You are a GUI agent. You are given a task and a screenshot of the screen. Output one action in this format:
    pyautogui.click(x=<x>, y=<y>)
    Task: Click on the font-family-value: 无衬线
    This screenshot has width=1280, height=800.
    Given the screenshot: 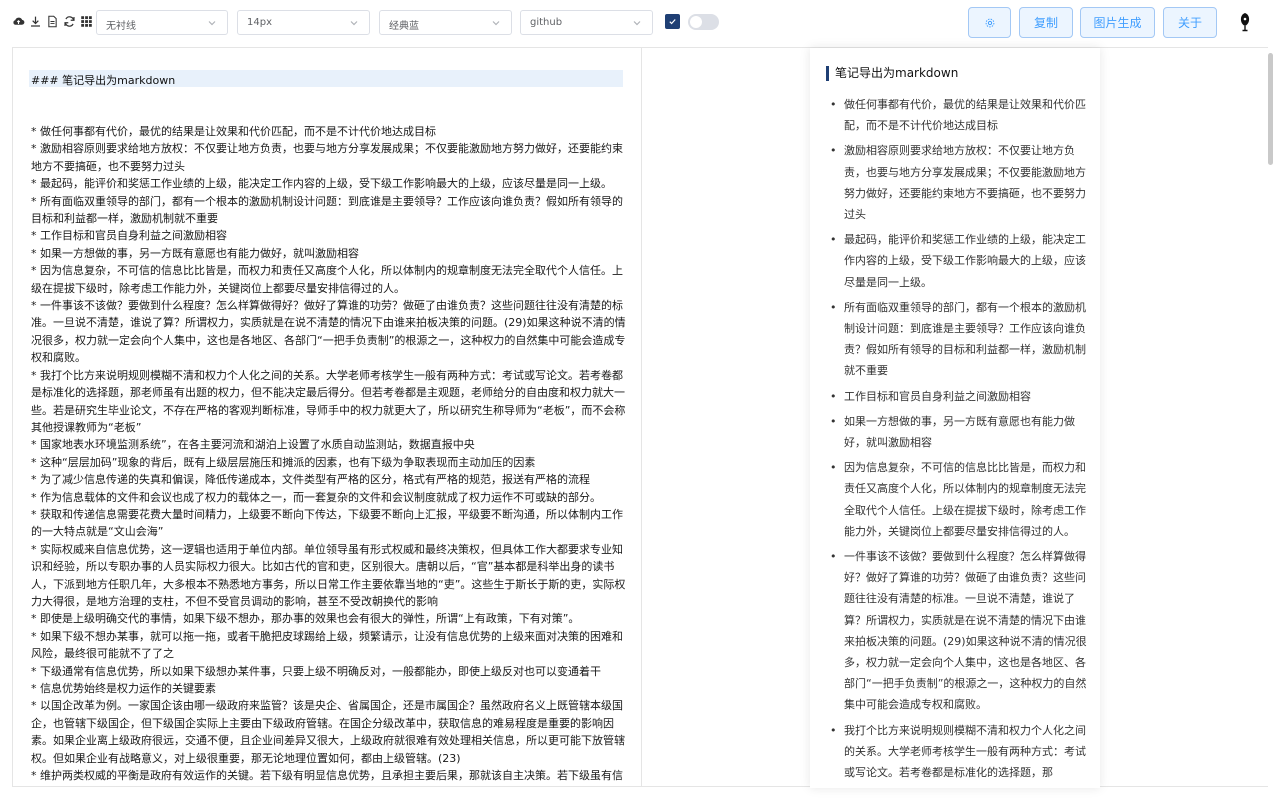 What is the action you would take?
    pyautogui.click(x=121, y=26)
    